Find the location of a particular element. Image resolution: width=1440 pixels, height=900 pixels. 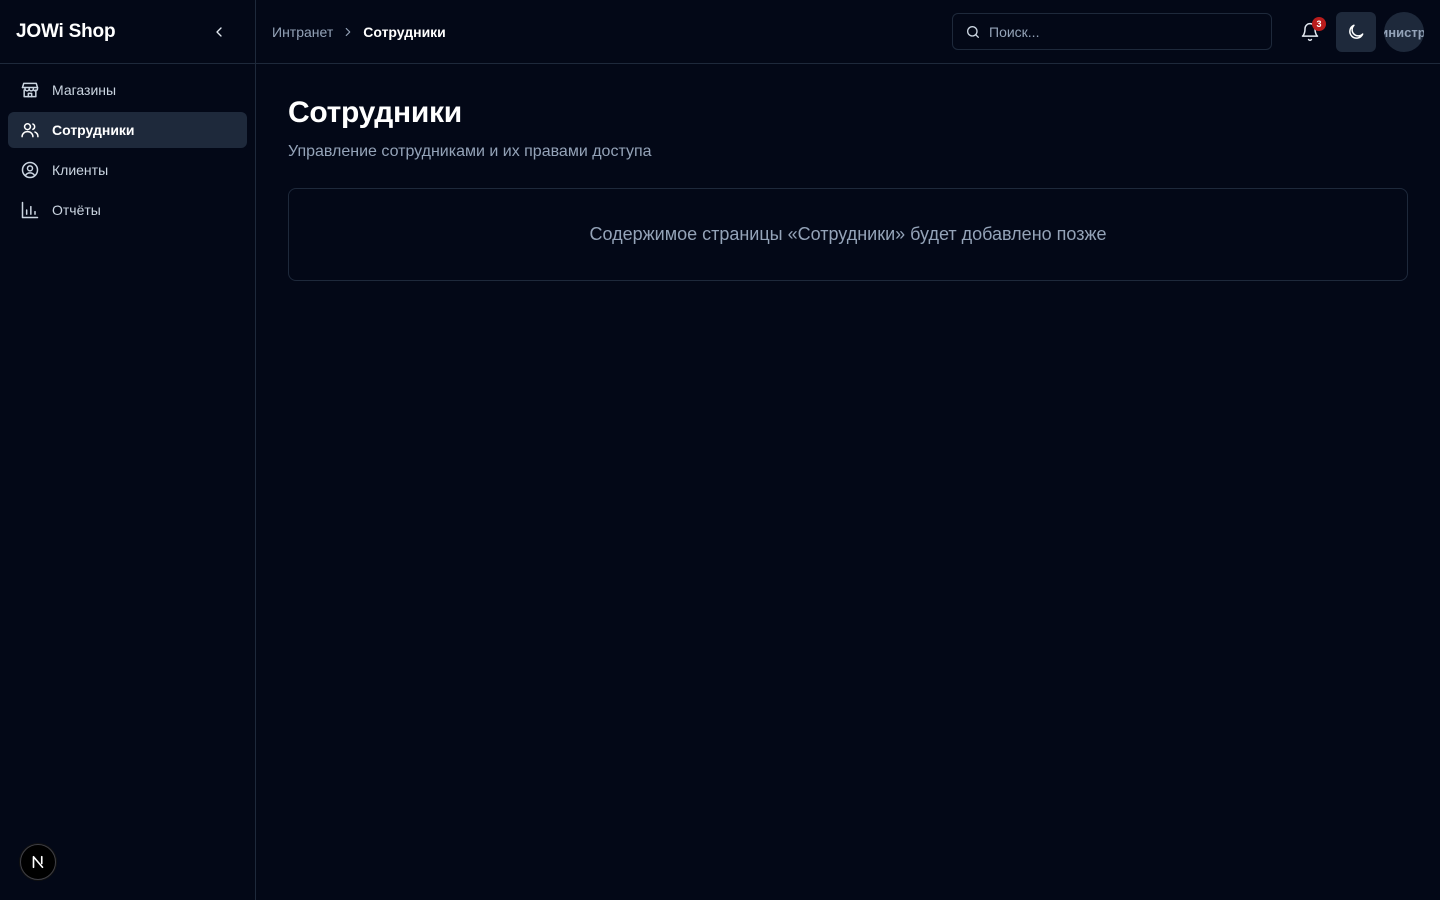

user-avatar-button: Администратор is located at coordinates (1404, 32).